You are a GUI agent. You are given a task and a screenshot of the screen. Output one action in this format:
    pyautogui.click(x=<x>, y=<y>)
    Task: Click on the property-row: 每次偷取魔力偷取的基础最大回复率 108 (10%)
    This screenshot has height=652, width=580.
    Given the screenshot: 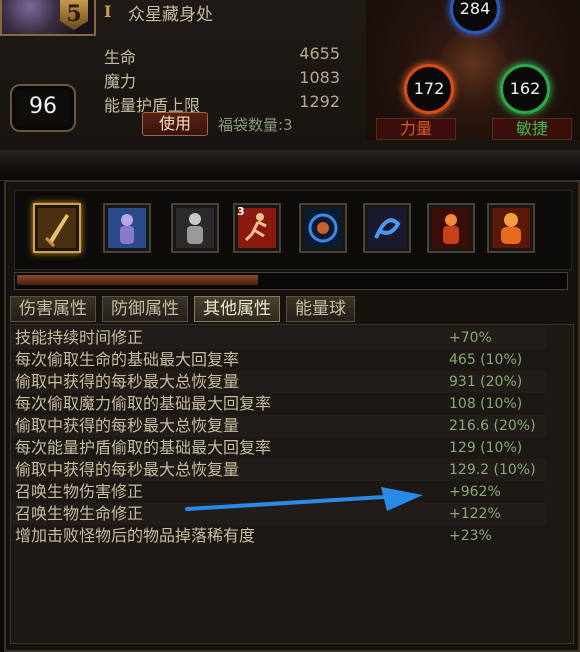 What is the action you would take?
    pyautogui.click(x=279, y=404)
    